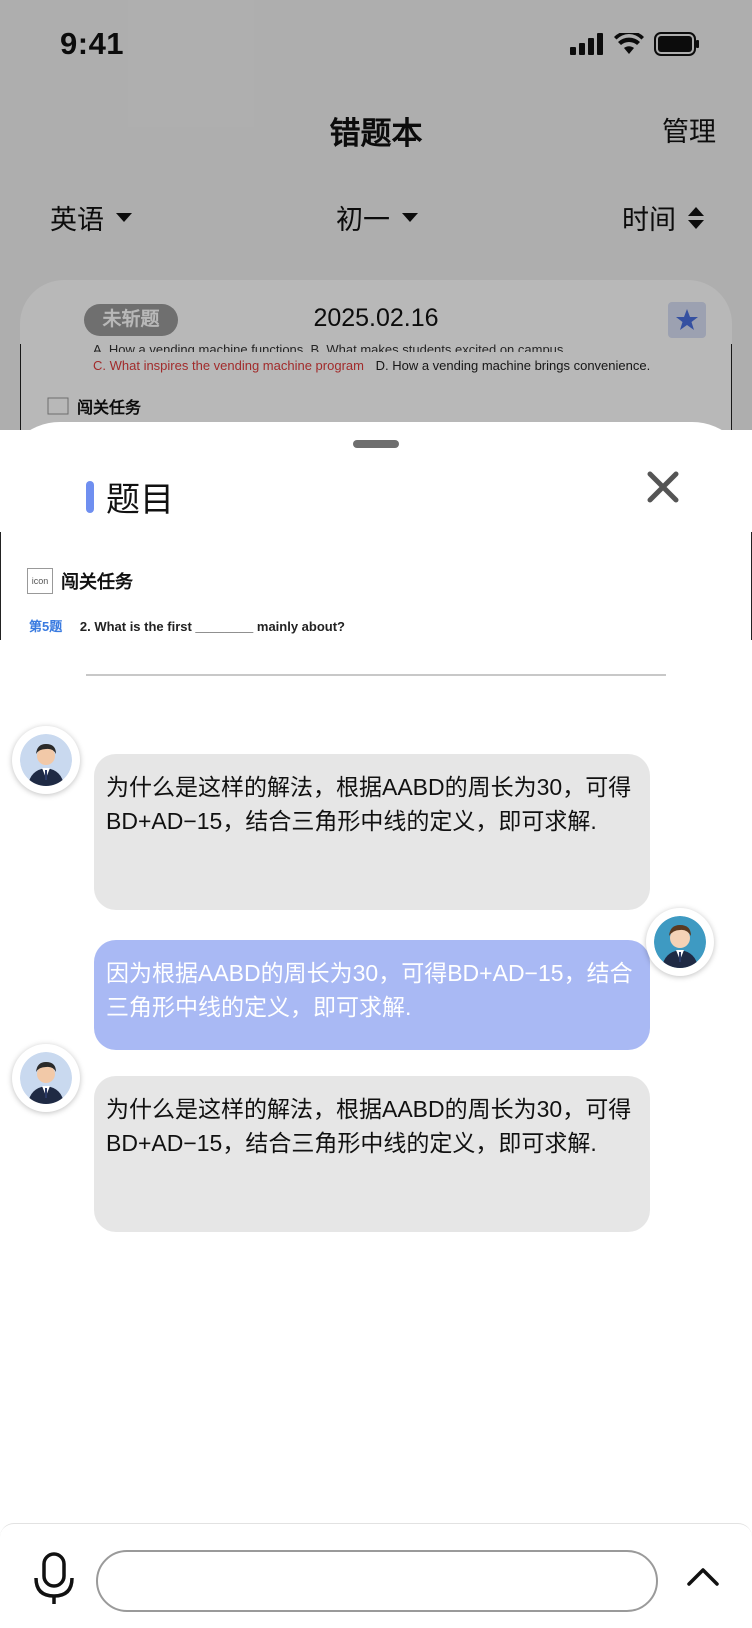 The width and height of the screenshot is (752, 1628). What do you see at coordinates (703, 1576) in the screenshot?
I see `chevron-up-icon` at bounding box center [703, 1576].